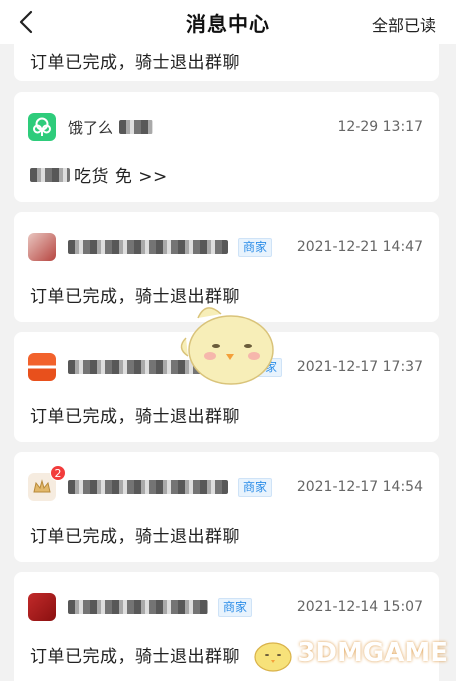  What do you see at coordinates (372, 653) in the screenshot?
I see `watermark-text: 3DMGAME` at bounding box center [372, 653].